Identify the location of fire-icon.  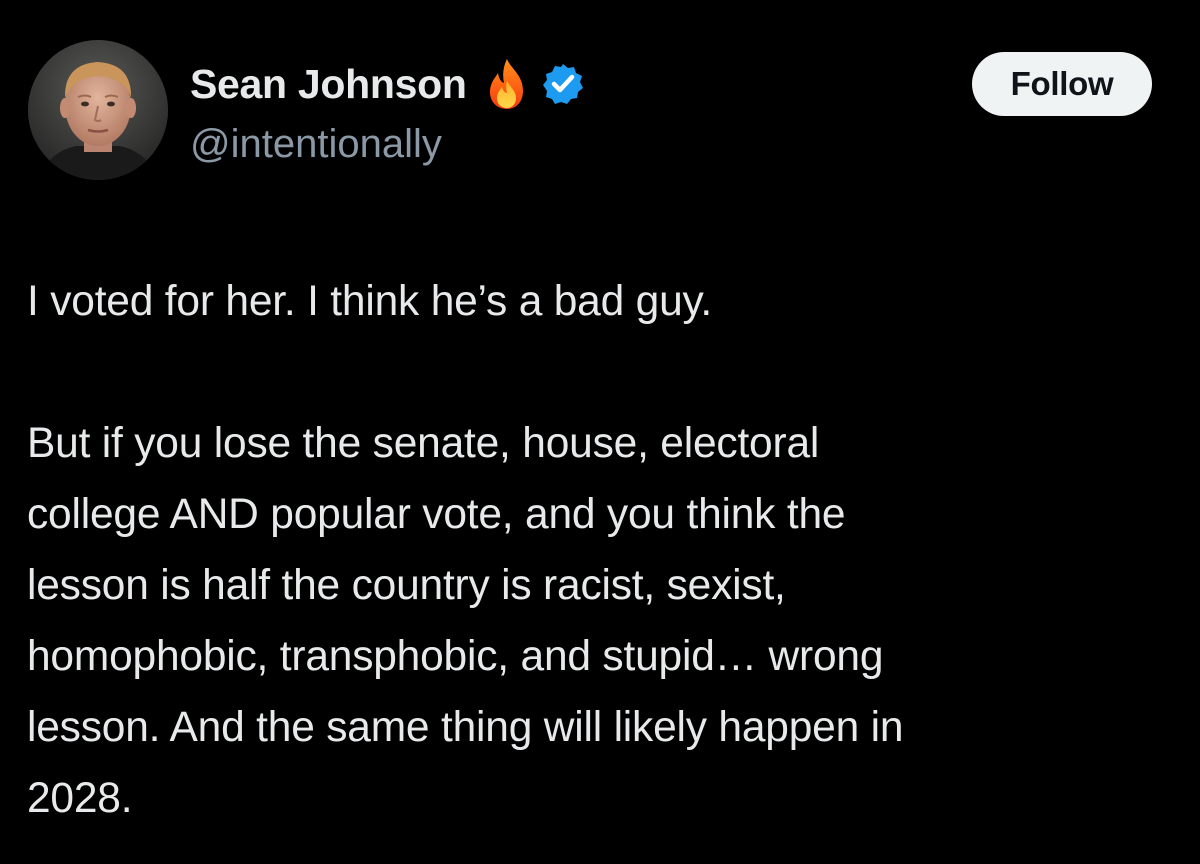
(507, 84).